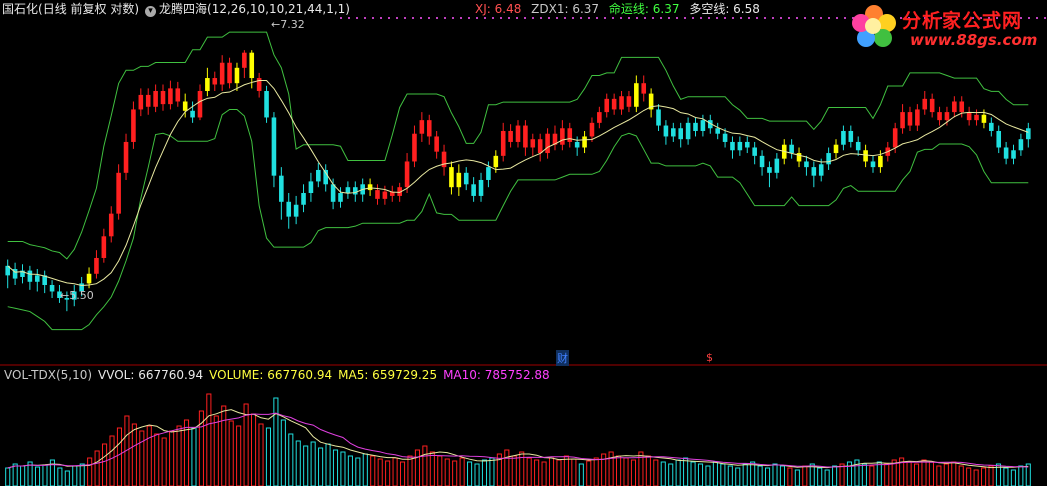 The width and height of the screenshot is (1047, 486). I want to click on stock-name: 国石化, so click(20, 9).